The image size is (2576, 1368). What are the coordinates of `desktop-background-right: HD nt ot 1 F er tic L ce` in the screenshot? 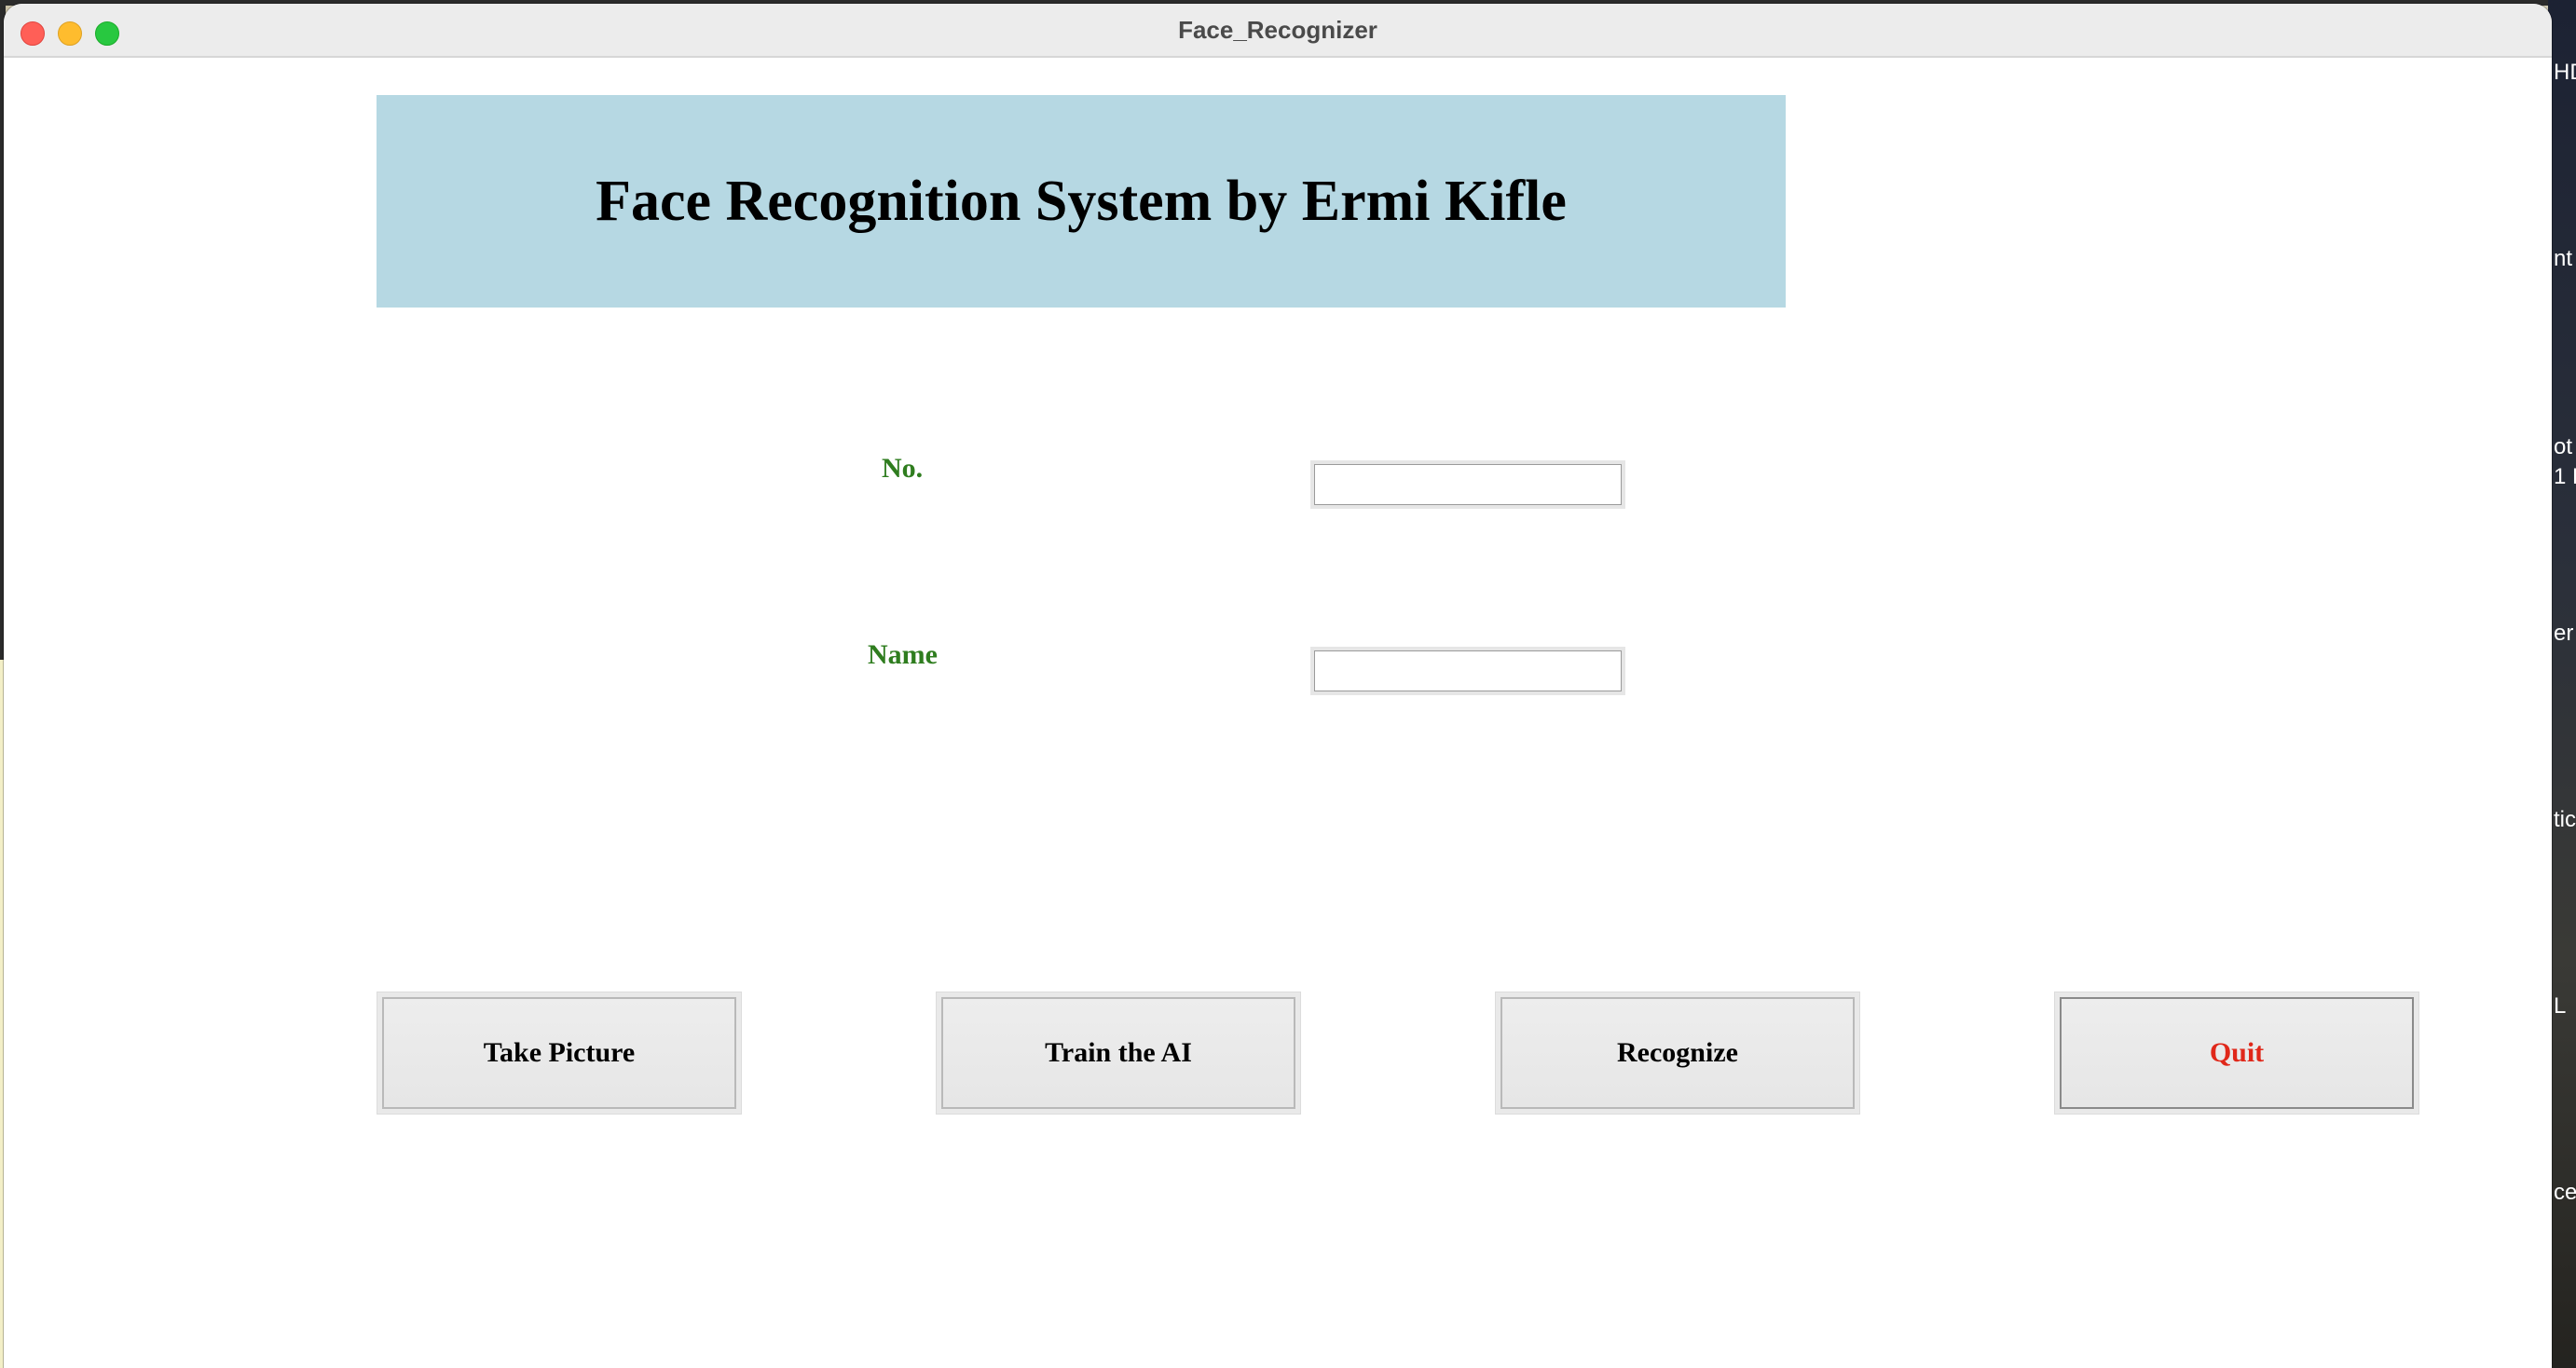 It's located at (2562, 684).